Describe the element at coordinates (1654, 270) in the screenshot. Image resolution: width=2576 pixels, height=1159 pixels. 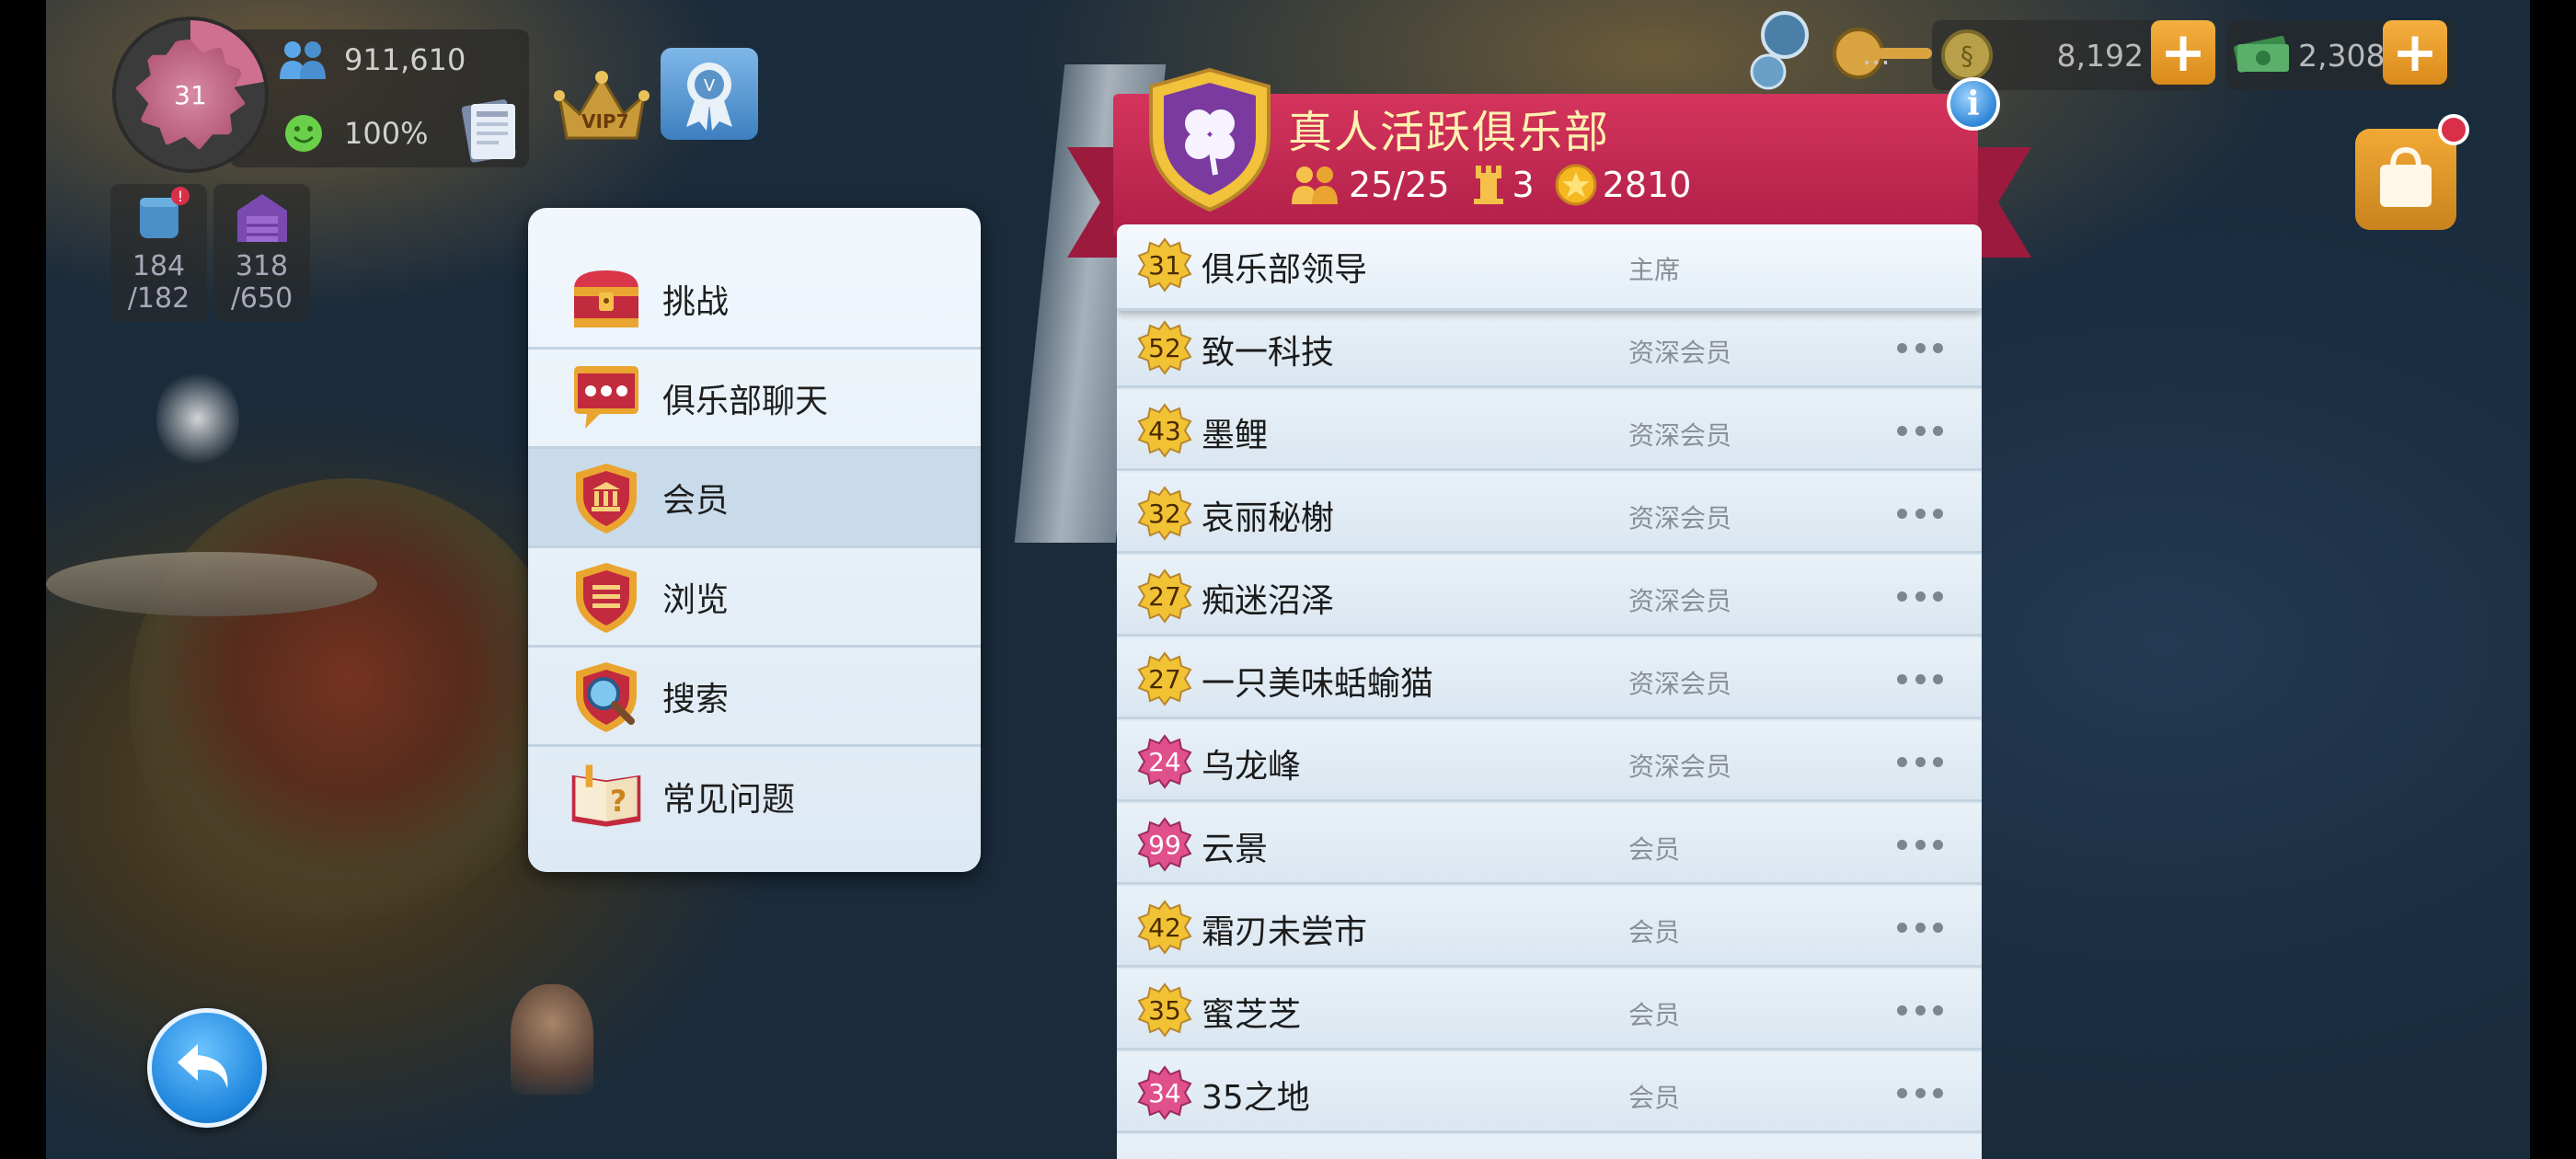
I see `member-role: 主席` at that location.